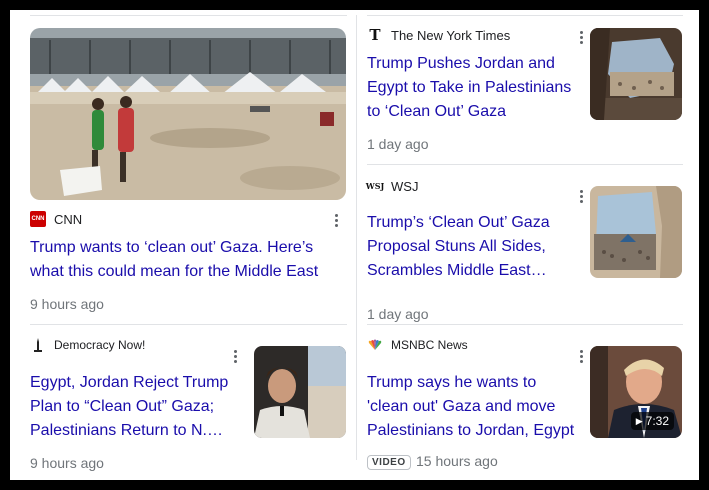 The height and width of the screenshot is (490, 709). Describe the element at coordinates (429, 345) in the screenshot. I see `source-name: MSNBC News` at that location.